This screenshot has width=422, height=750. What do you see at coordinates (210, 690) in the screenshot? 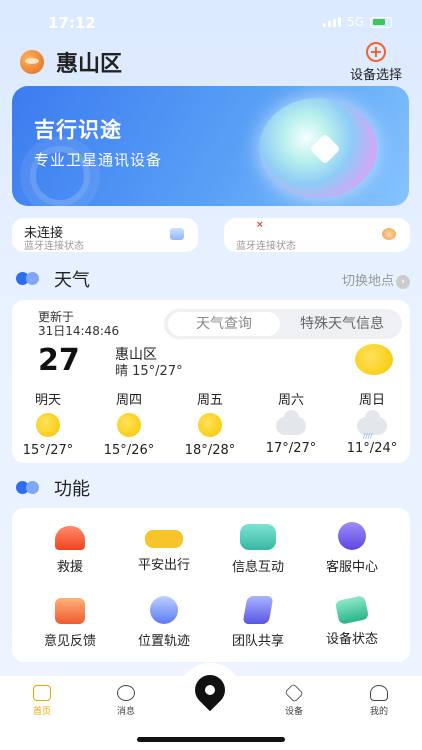
I see `map-pin-icon` at bounding box center [210, 690].